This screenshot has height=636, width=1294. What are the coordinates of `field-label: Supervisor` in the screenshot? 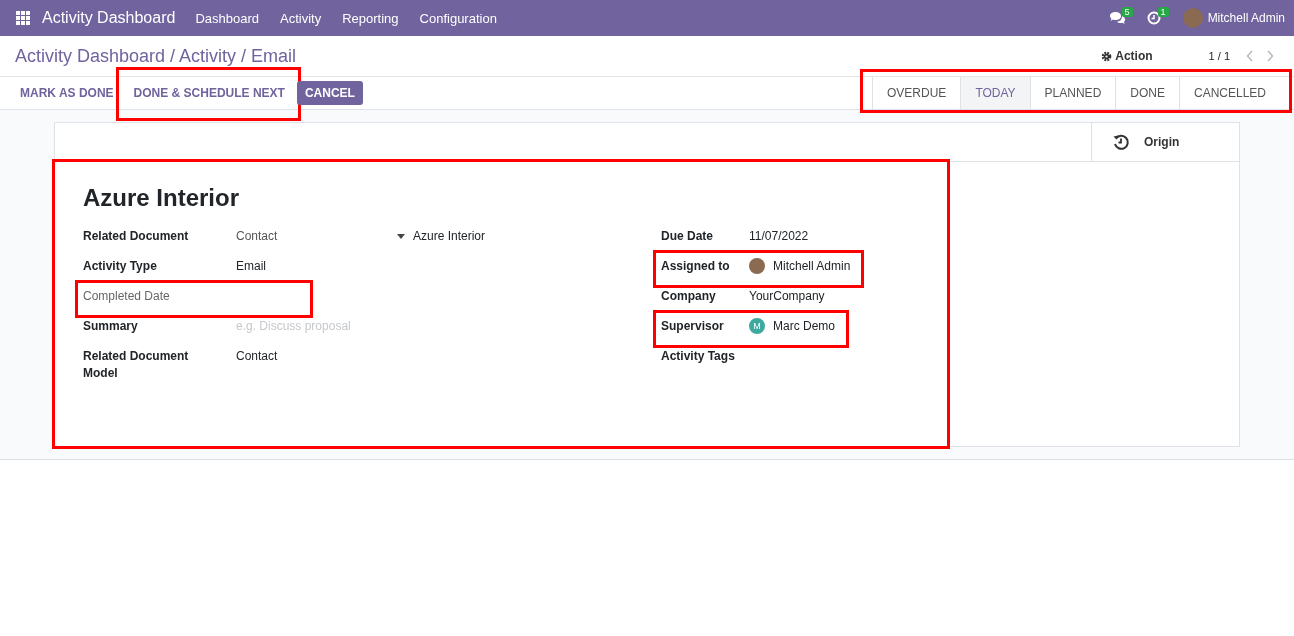 It's located at (693, 326).